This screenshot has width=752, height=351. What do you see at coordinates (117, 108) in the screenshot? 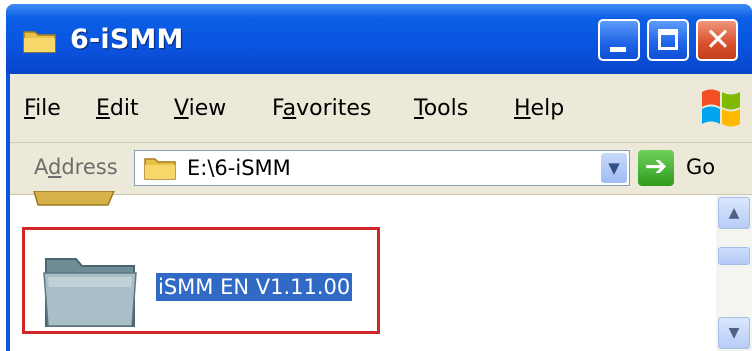
I see `menu-edit: Edit` at bounding box center [117, 108].